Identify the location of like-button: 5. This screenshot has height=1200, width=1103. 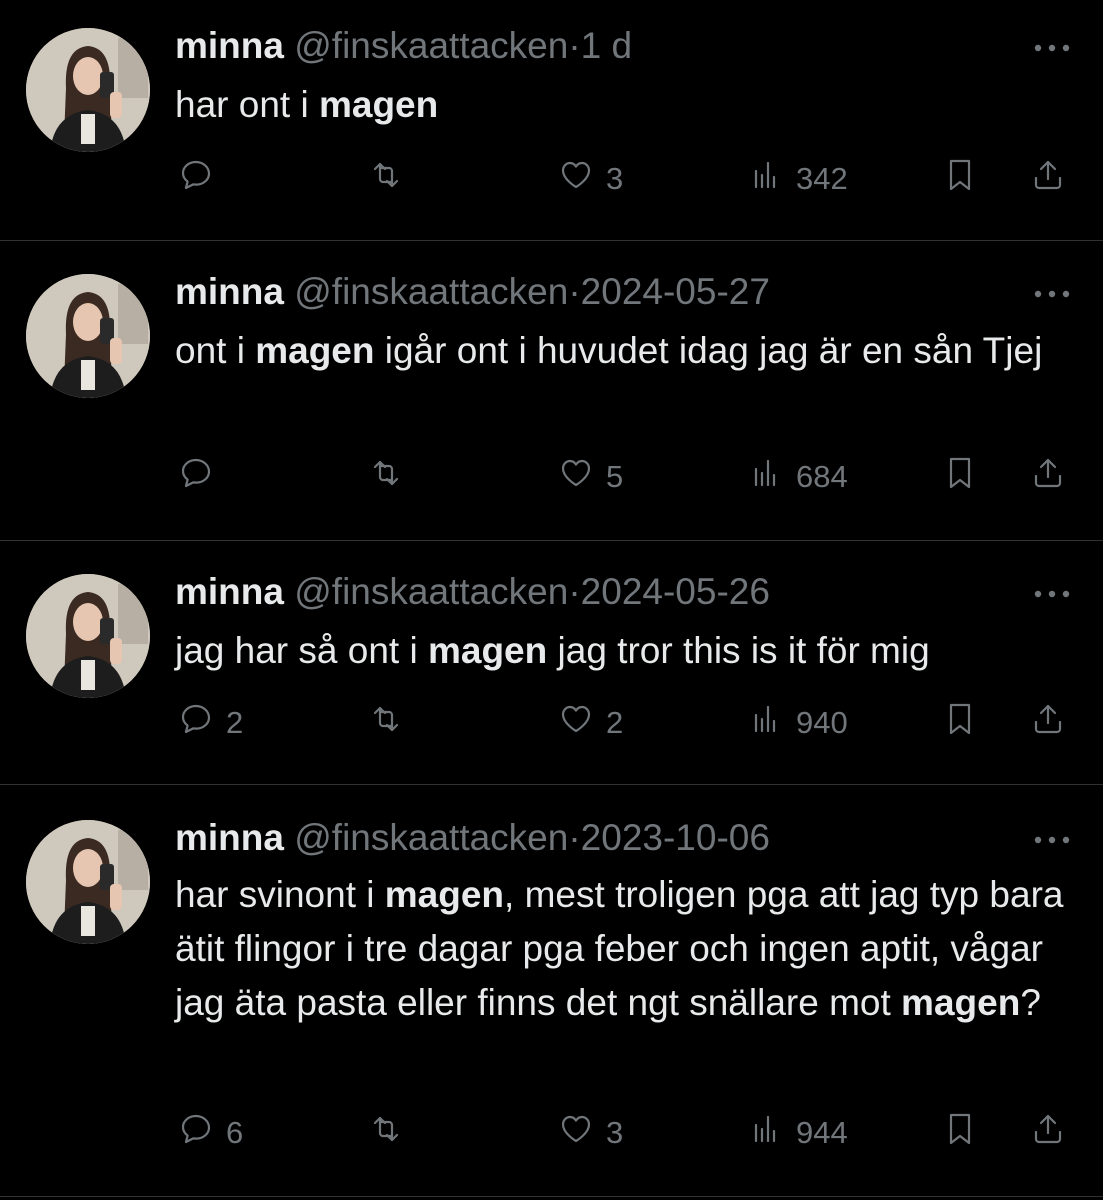
(589, 477).